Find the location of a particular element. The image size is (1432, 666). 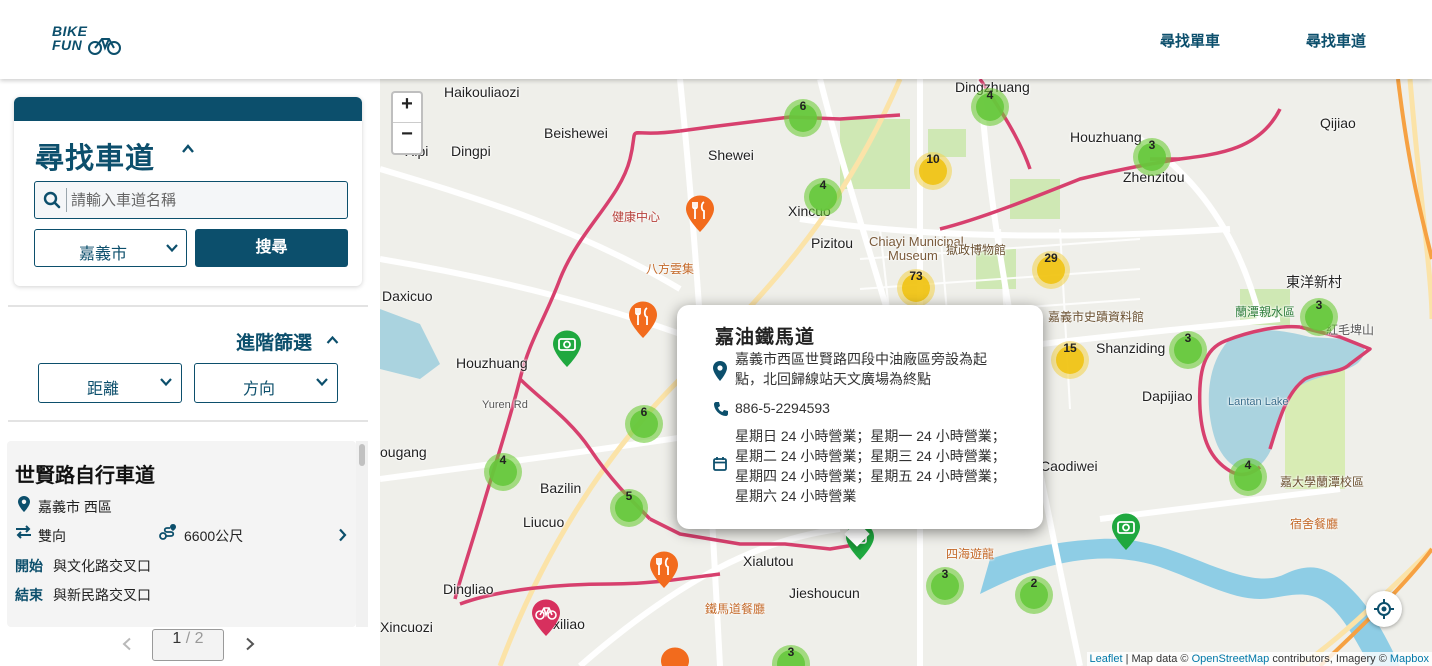

place-history-hall: 嘉義市史蹟資料館 is located at coordinates (1096, 317).